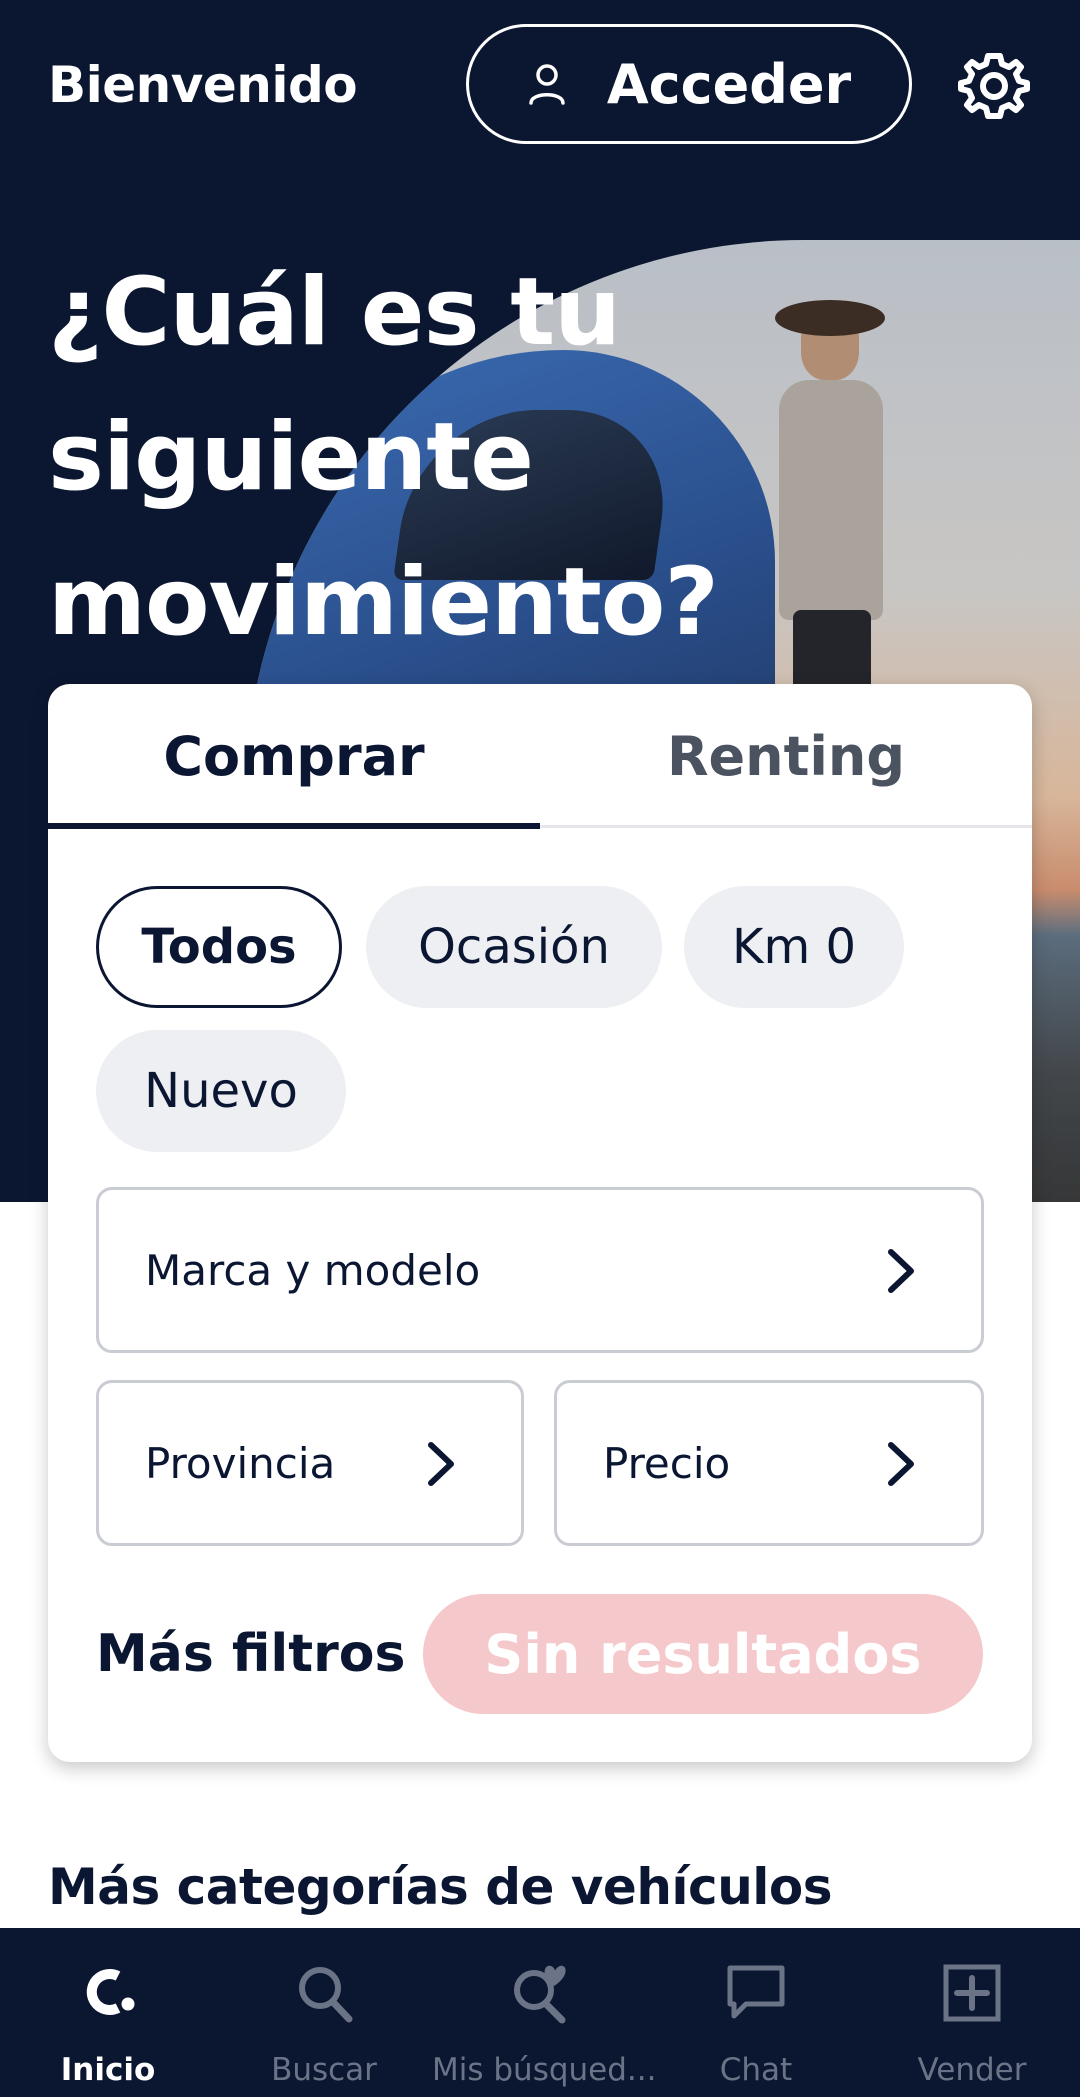 The image size is (1080, 2097). I want to click on nav-item-vender: Vender, so click(972, 2012).